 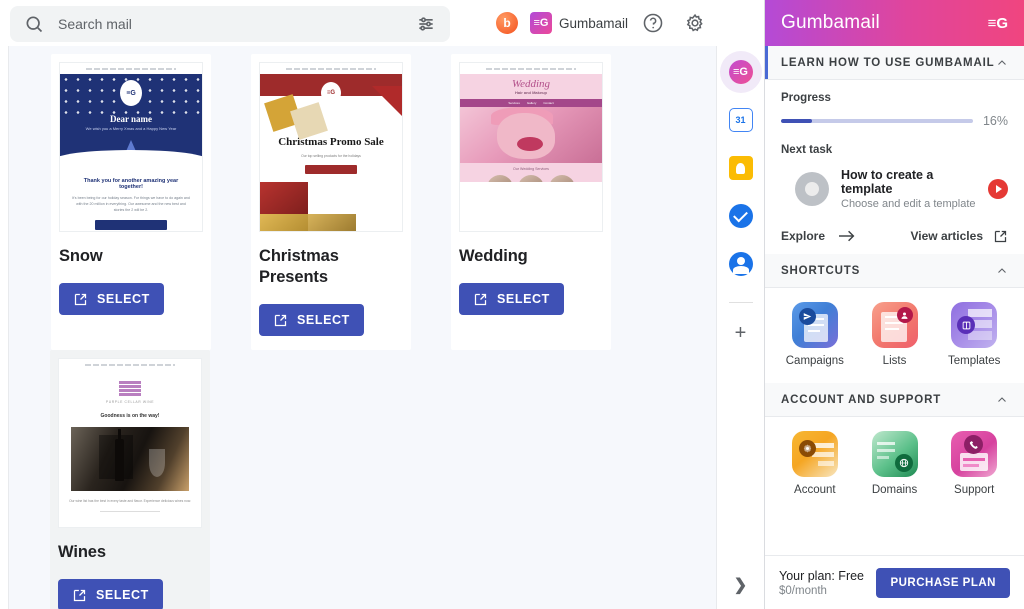 What do you see at coordinates (822, 575) in the screenshot?
I see `plan-name: Your plan: Free` at bounding box center [822, 575].